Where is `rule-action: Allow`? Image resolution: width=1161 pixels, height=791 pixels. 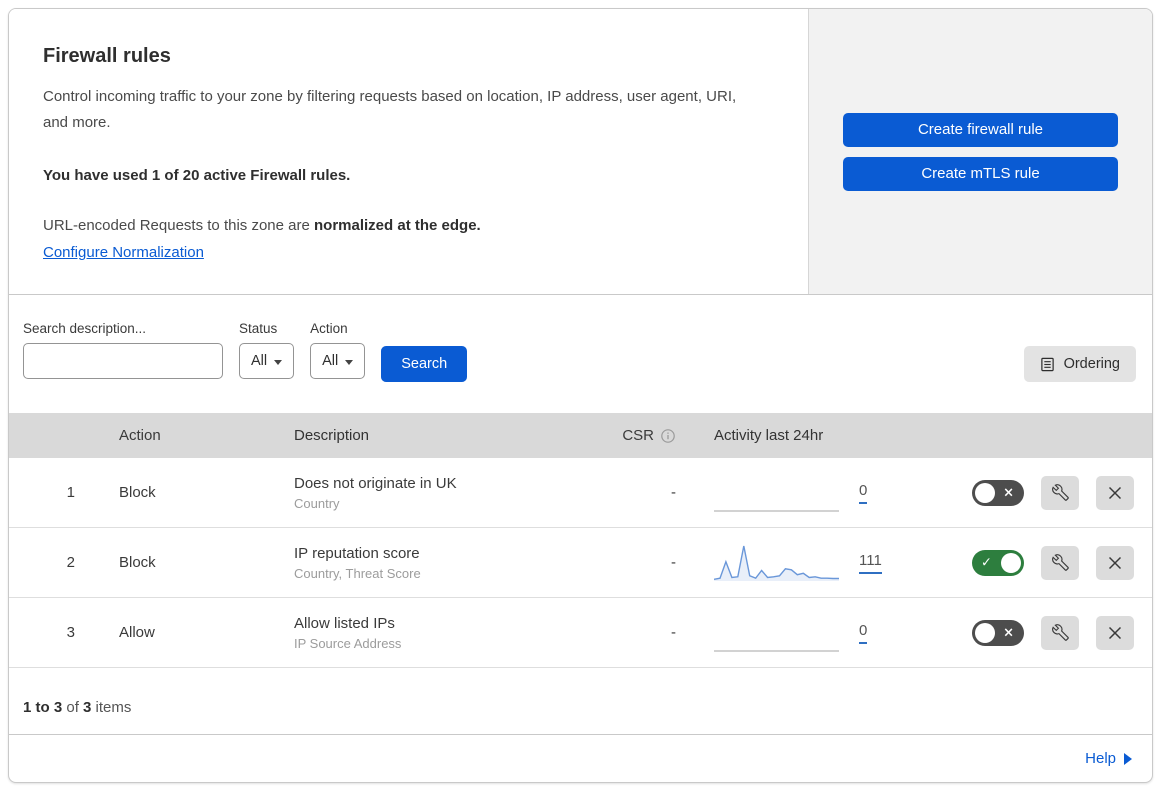
rule-action: Allow is located at coordinates (137, 632).